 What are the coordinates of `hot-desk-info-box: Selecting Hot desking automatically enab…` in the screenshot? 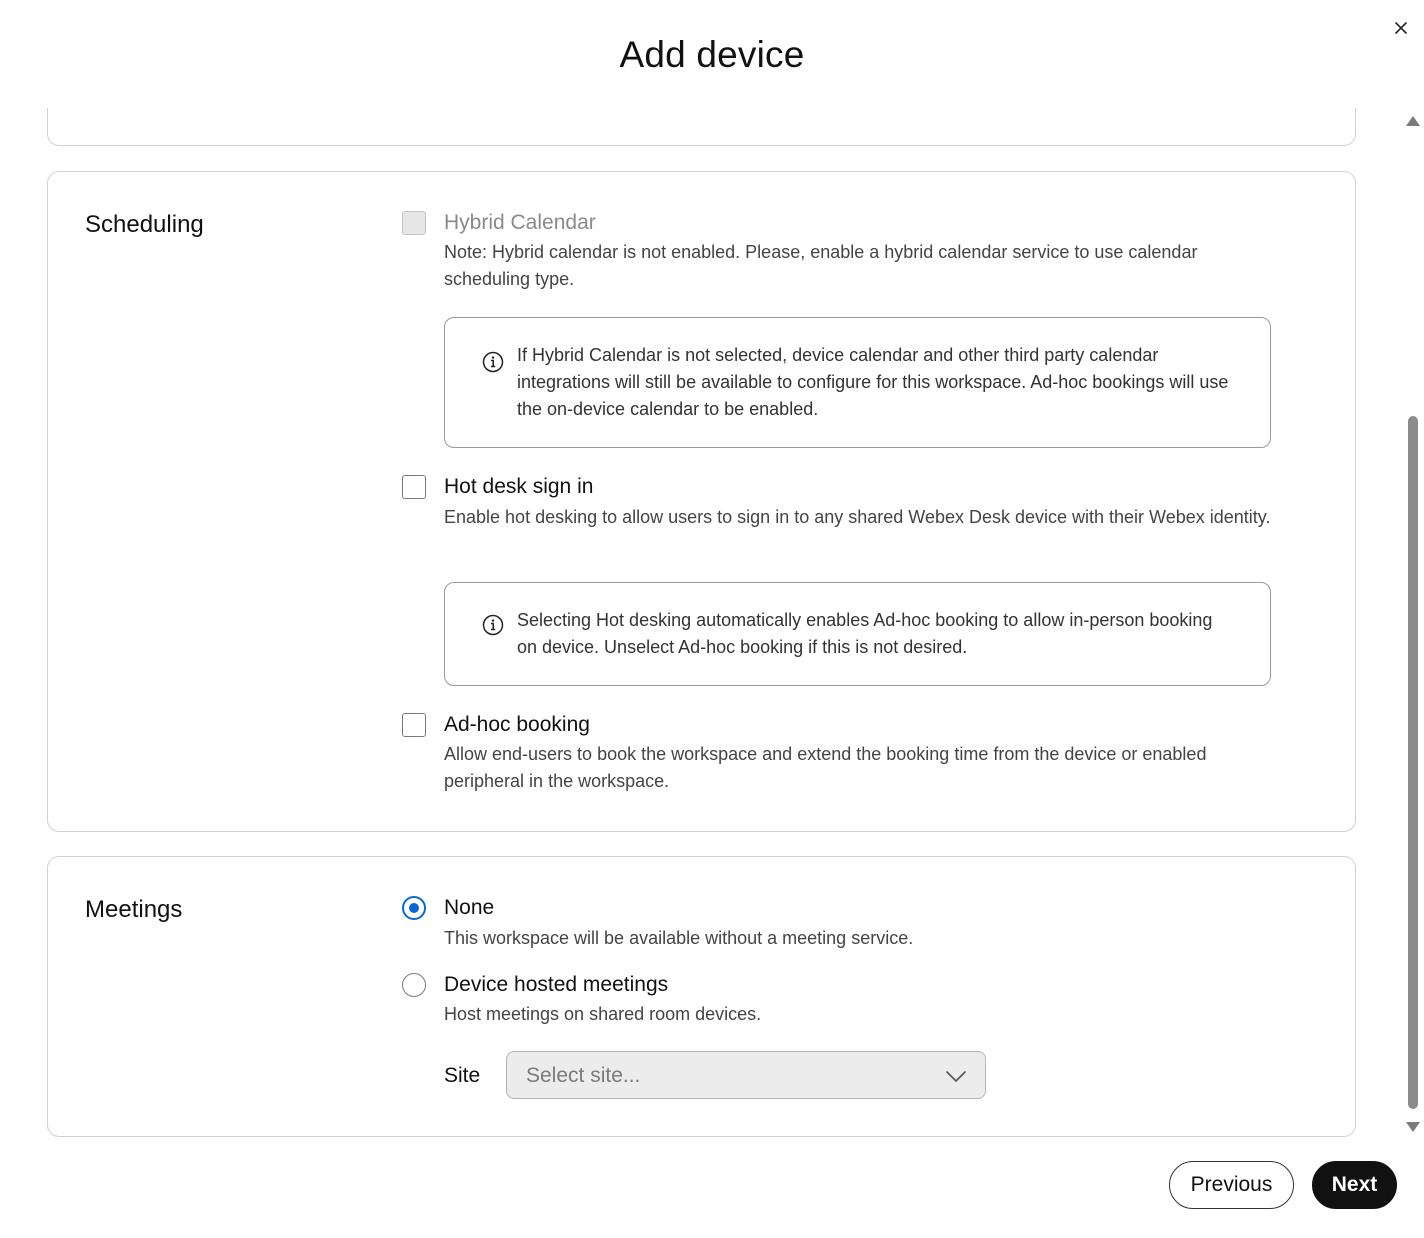 It's located at (857, 634).